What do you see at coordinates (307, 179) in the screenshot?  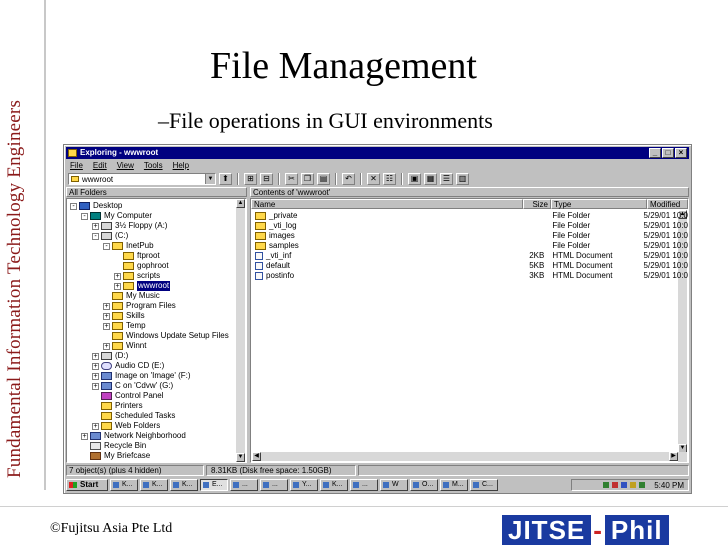 I see `copy-icon: ❐` at bounding box center [307, 179].